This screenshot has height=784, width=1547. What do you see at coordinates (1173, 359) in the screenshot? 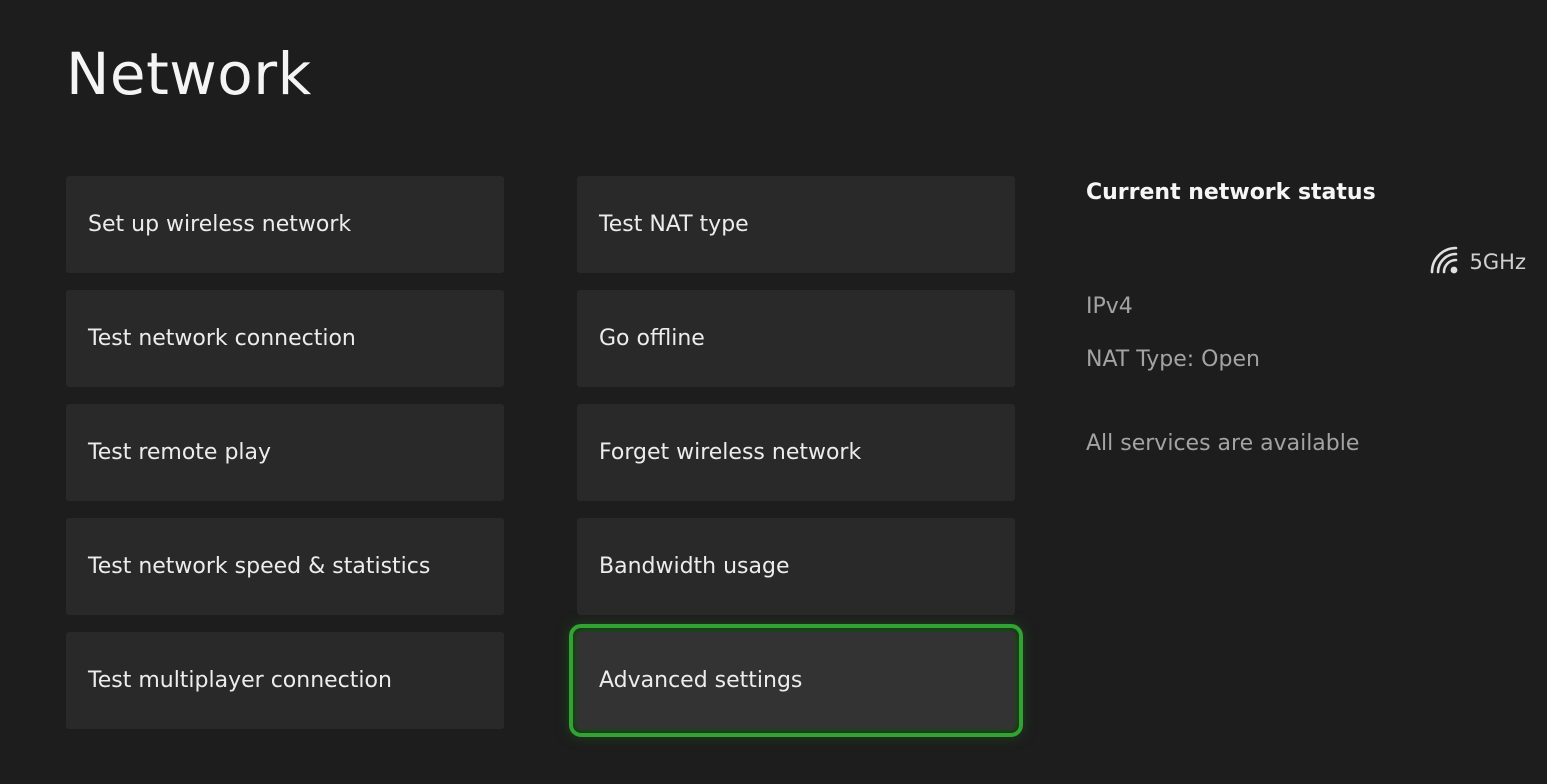
I see `nat-type: NAT Type: Open` at bounding box center [1173, 359].